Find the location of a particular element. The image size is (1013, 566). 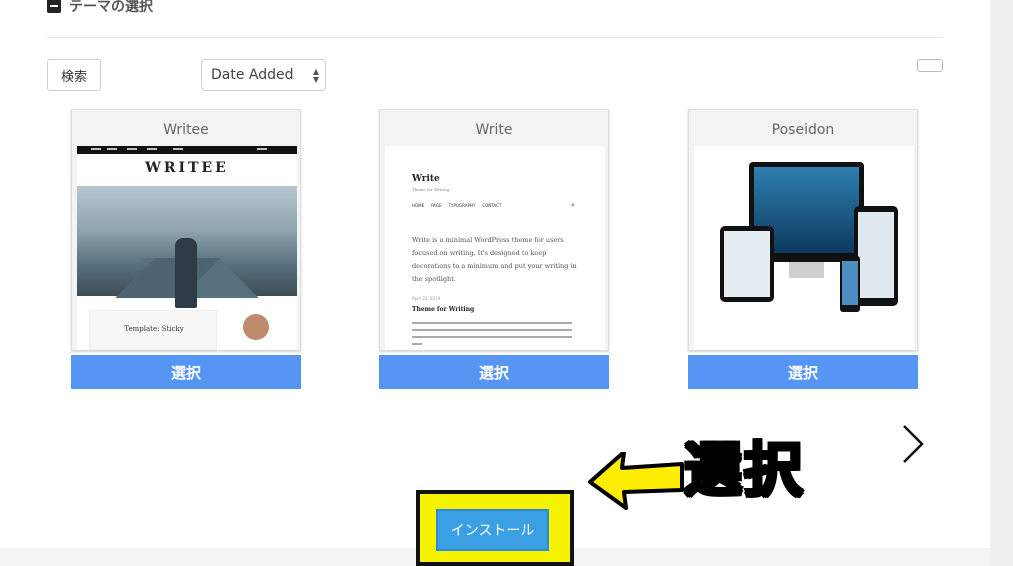

install-button: インストール is located at coordinates (492, 530).